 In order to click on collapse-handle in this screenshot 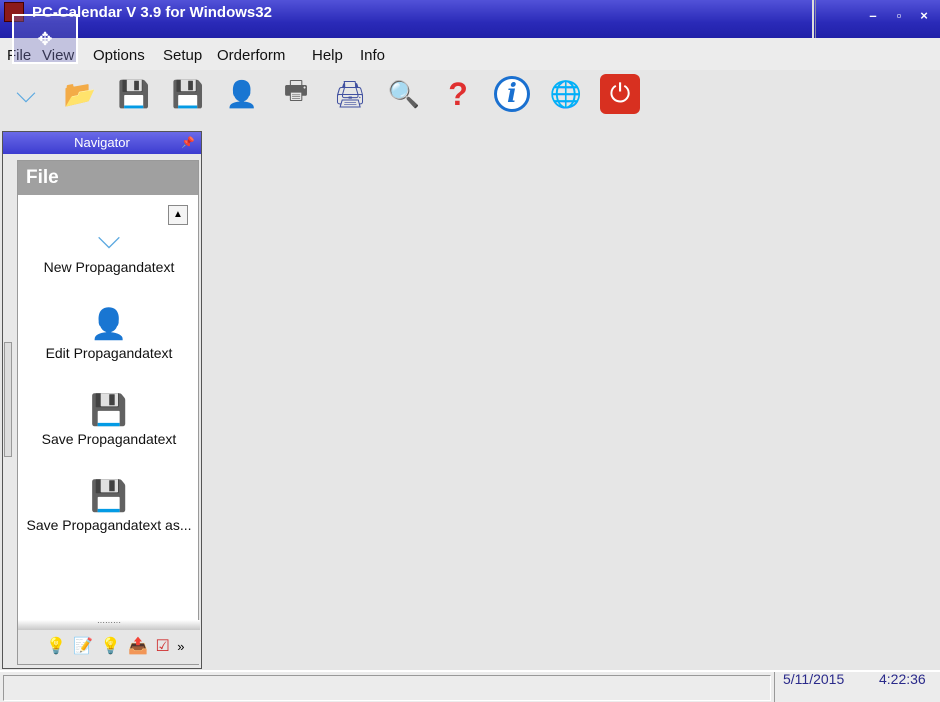, I will do `click(8, 399)`.